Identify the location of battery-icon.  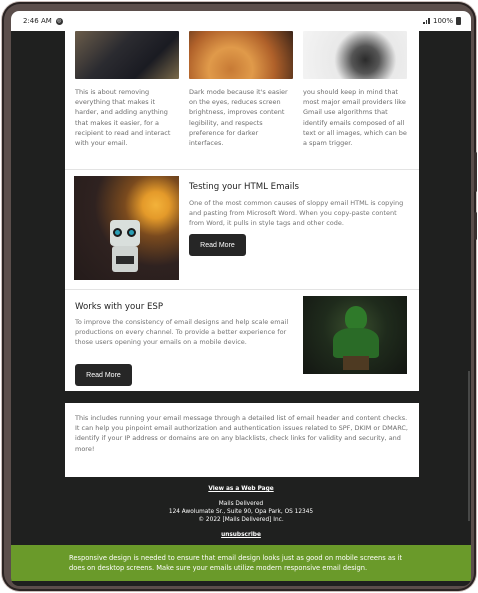
(458, 21).